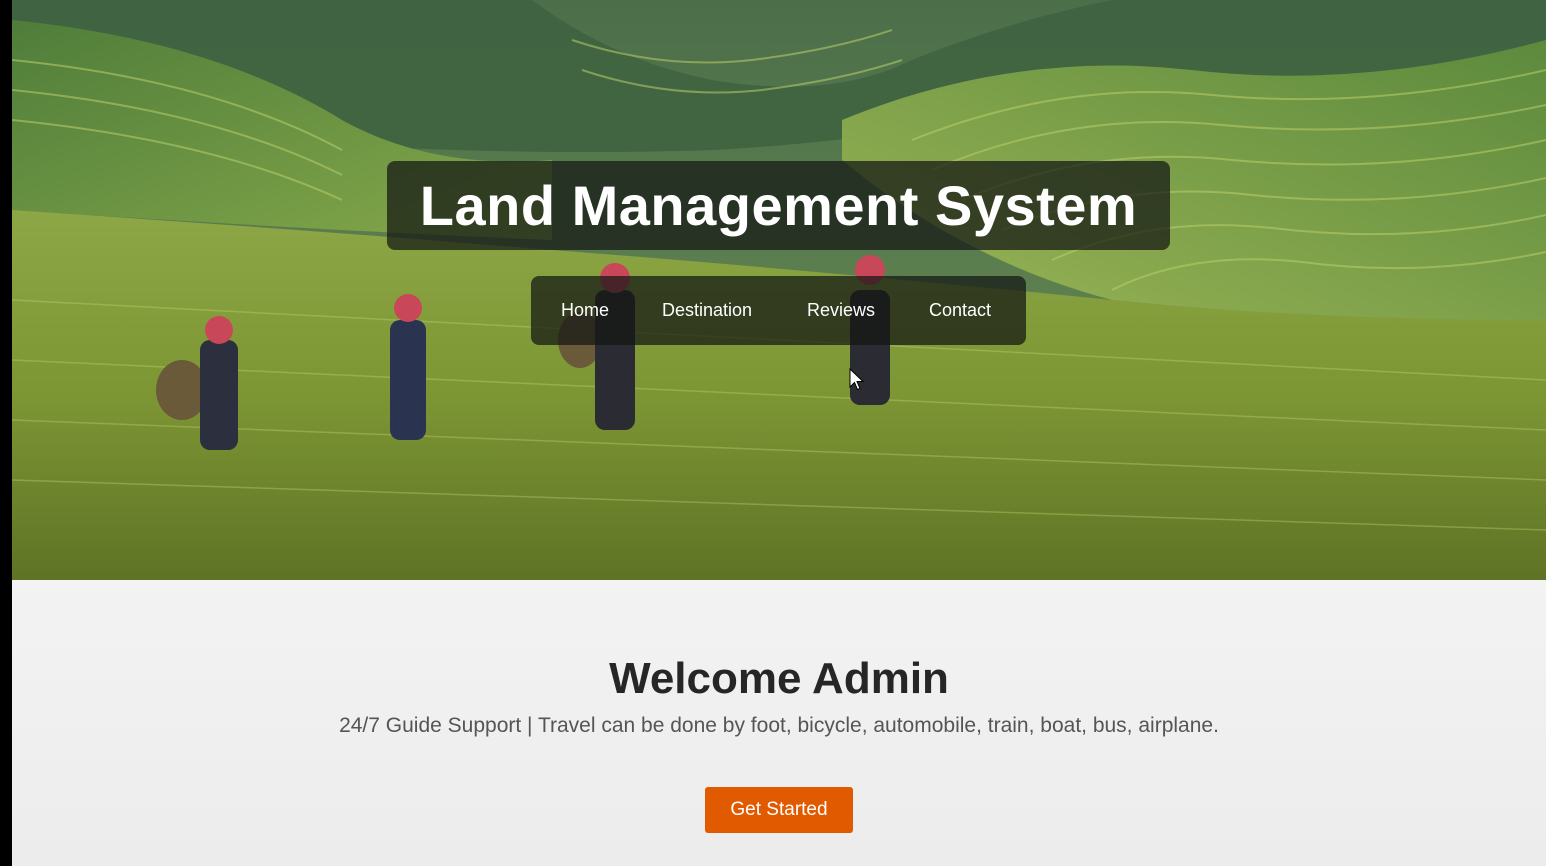 Image resolution: width=1546 pixels, height=866 pixels. I want to click on nav-reviews-link: Reviews, so click(841, 310).